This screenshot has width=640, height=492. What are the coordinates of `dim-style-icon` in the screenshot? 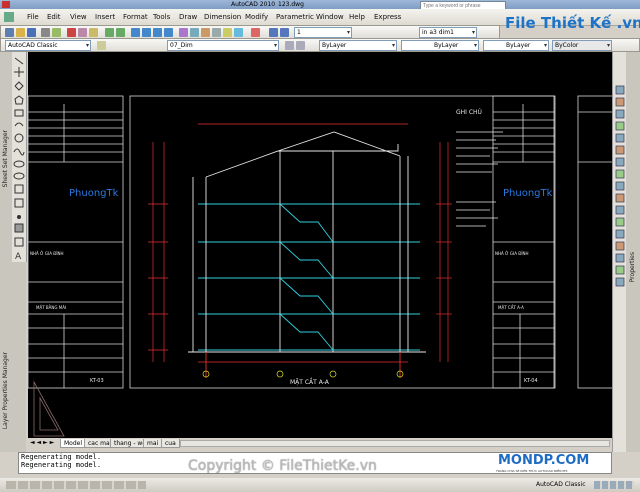 It's located at (284, 32).